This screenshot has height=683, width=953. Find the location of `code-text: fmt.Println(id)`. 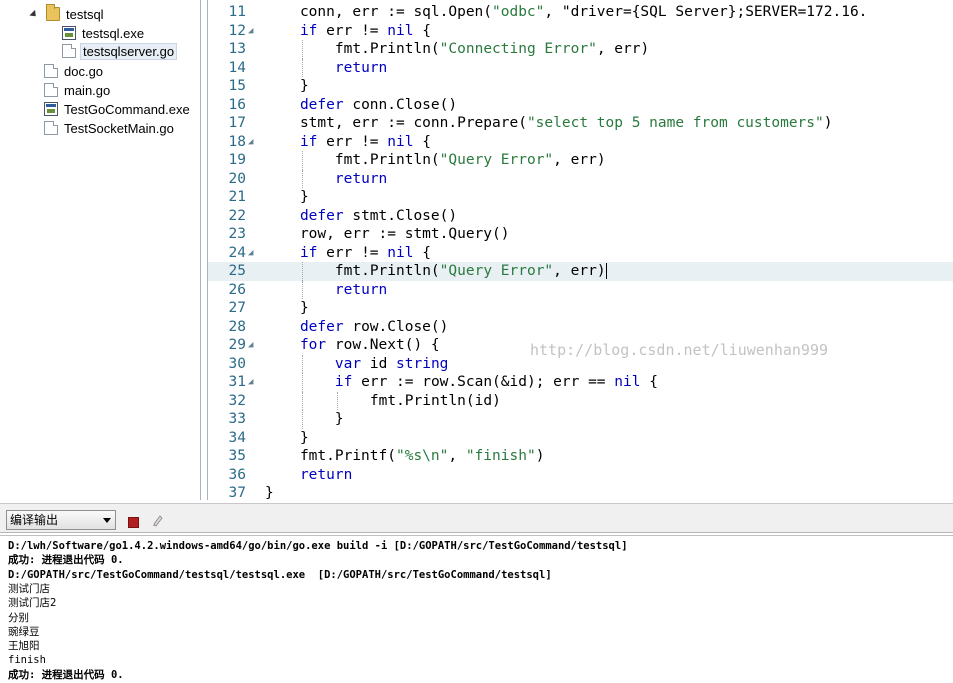

code-text: fmt.Println(id) is located at coordinates (435, 400).